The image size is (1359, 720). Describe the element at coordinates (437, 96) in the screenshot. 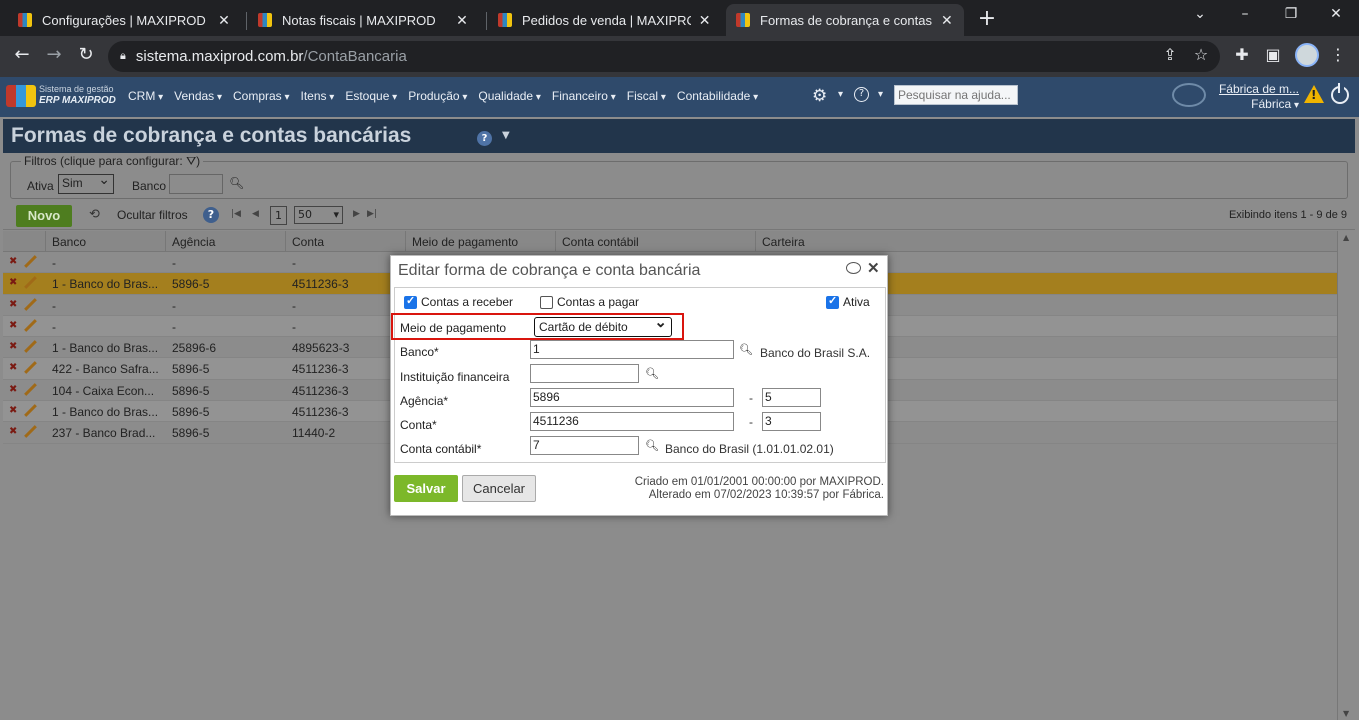

I see `menu-producao: Produção` at that location.